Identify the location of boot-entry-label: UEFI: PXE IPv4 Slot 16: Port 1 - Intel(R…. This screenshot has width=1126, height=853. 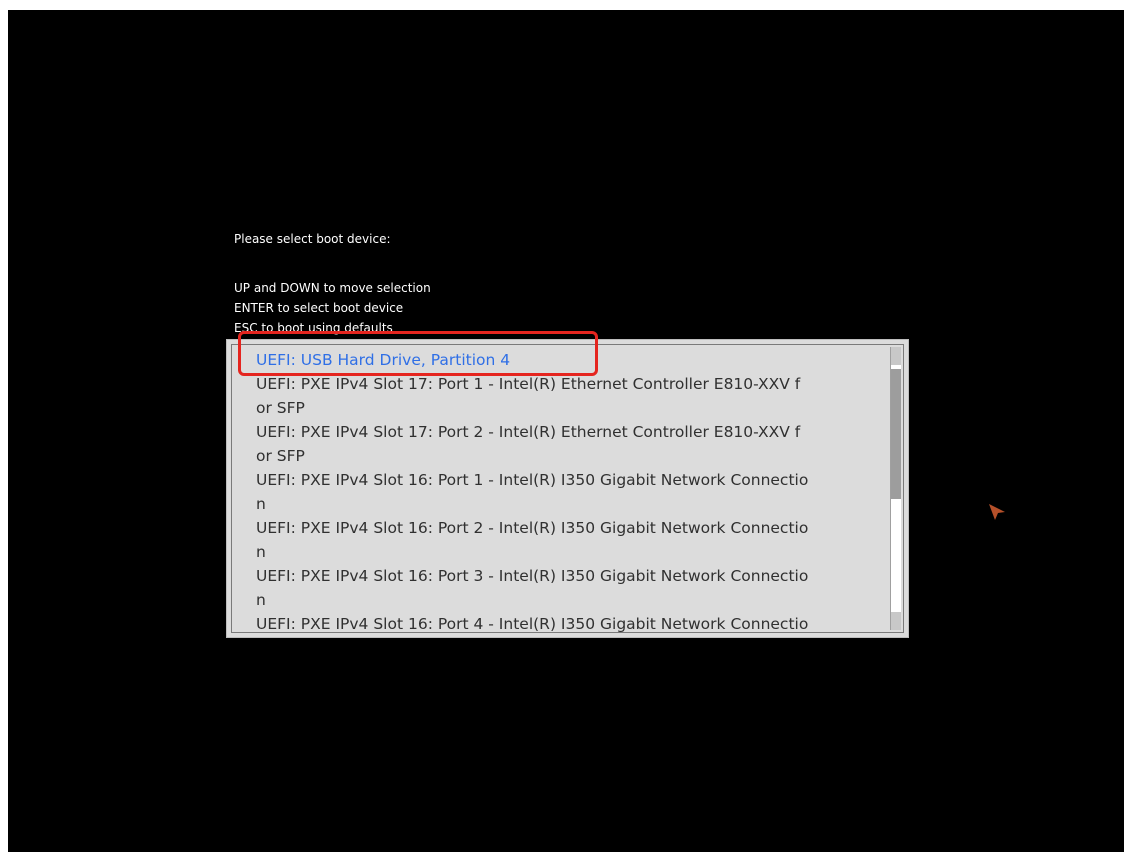
(532, 480).